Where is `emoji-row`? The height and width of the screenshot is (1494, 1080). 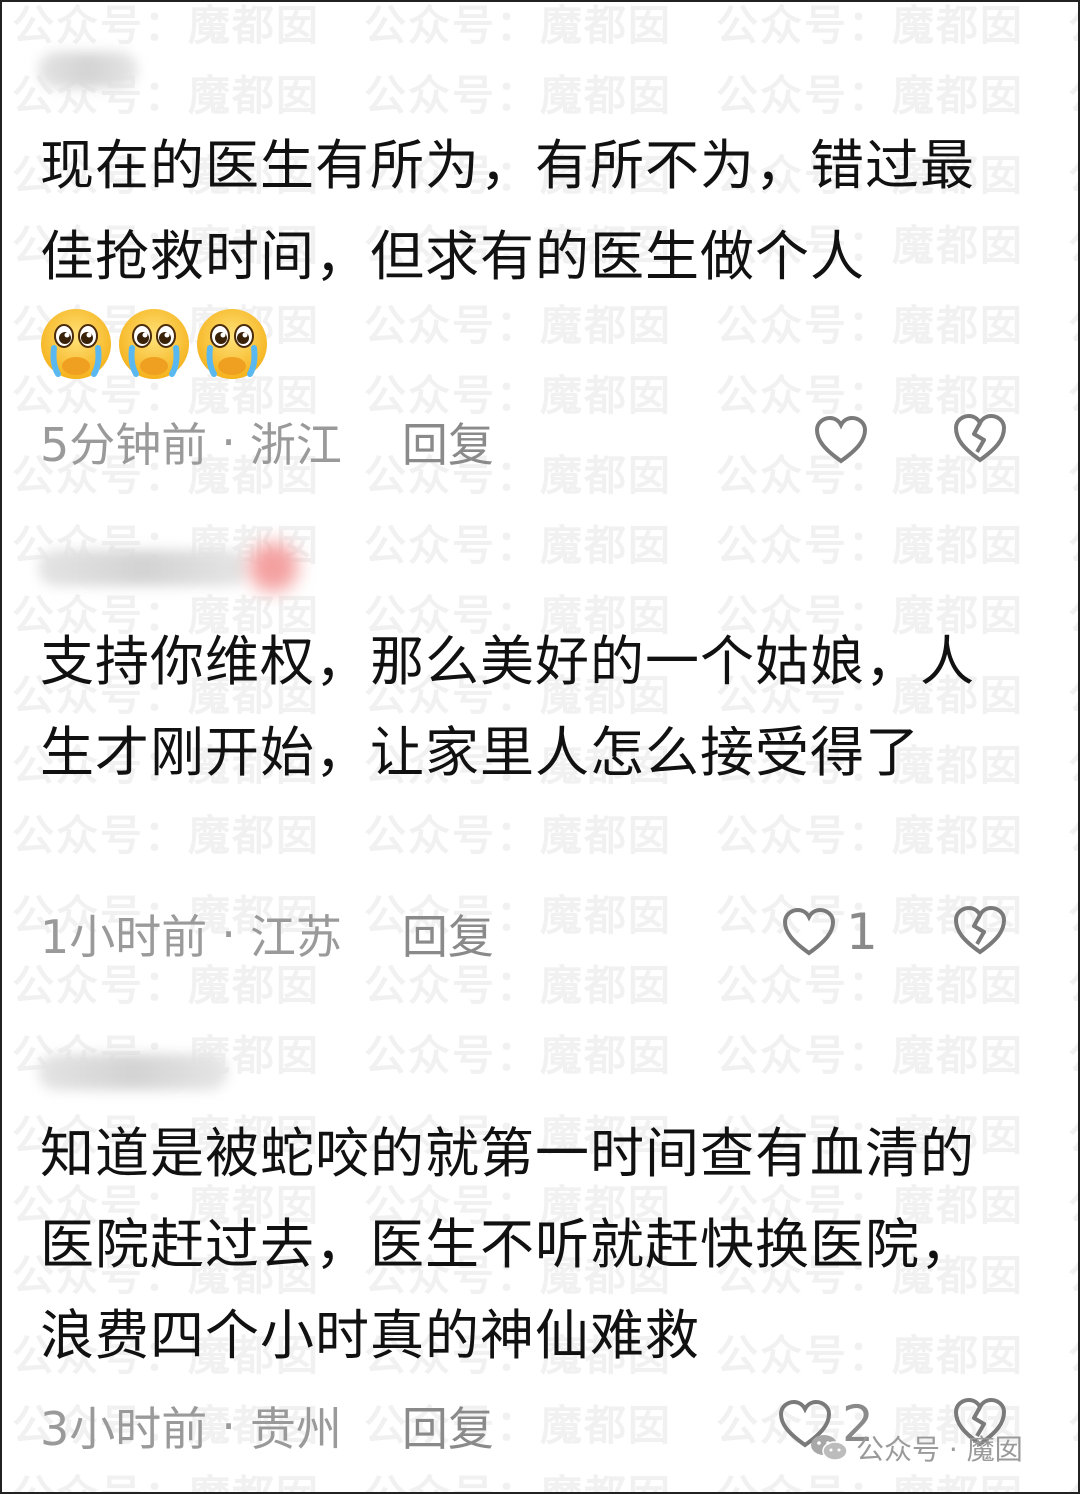
emoji-row is located at coordinates (158, 344).